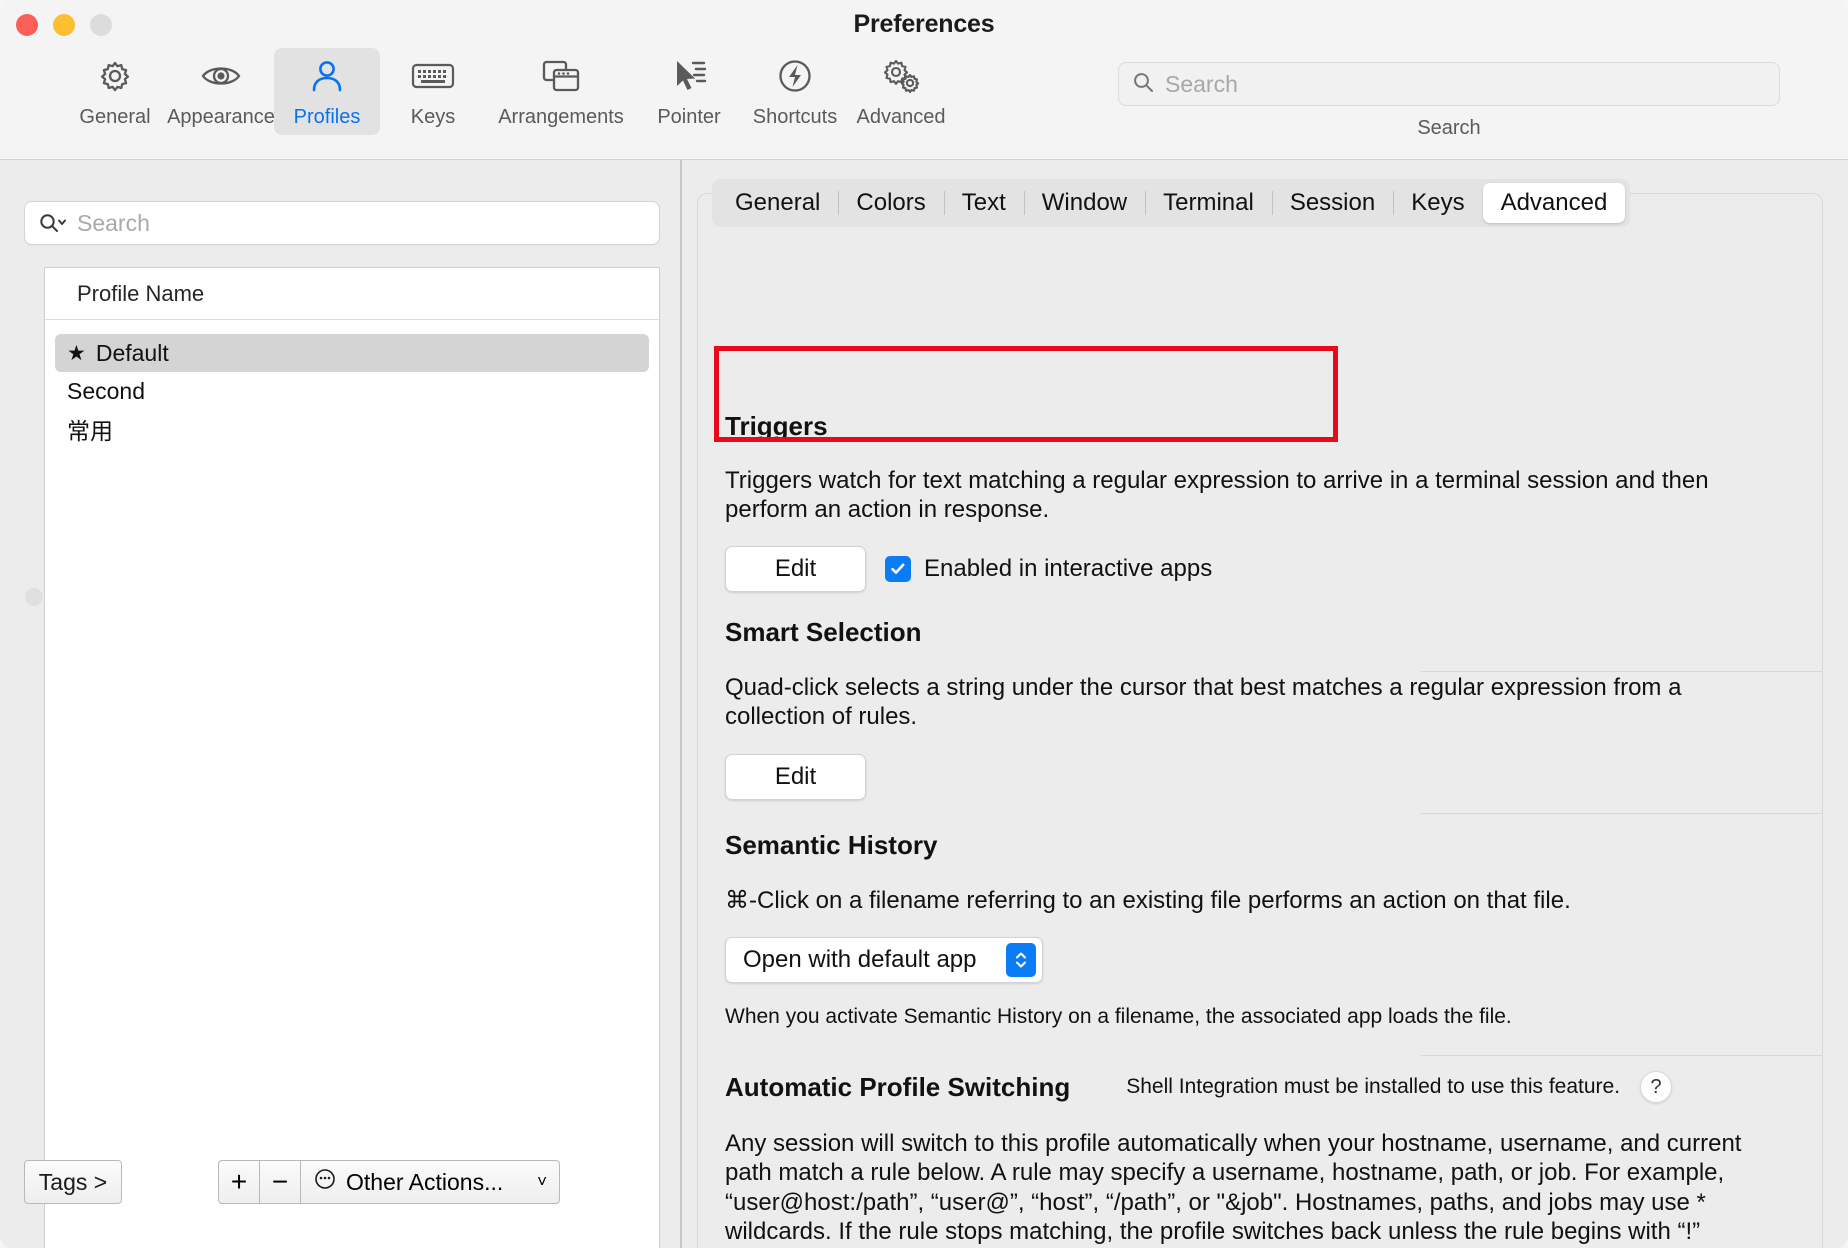 Image resolution: width=1848 pixels, height=1248 pixels. I want to click on column-header-profile-name: Profile Name, so click(141, 293).